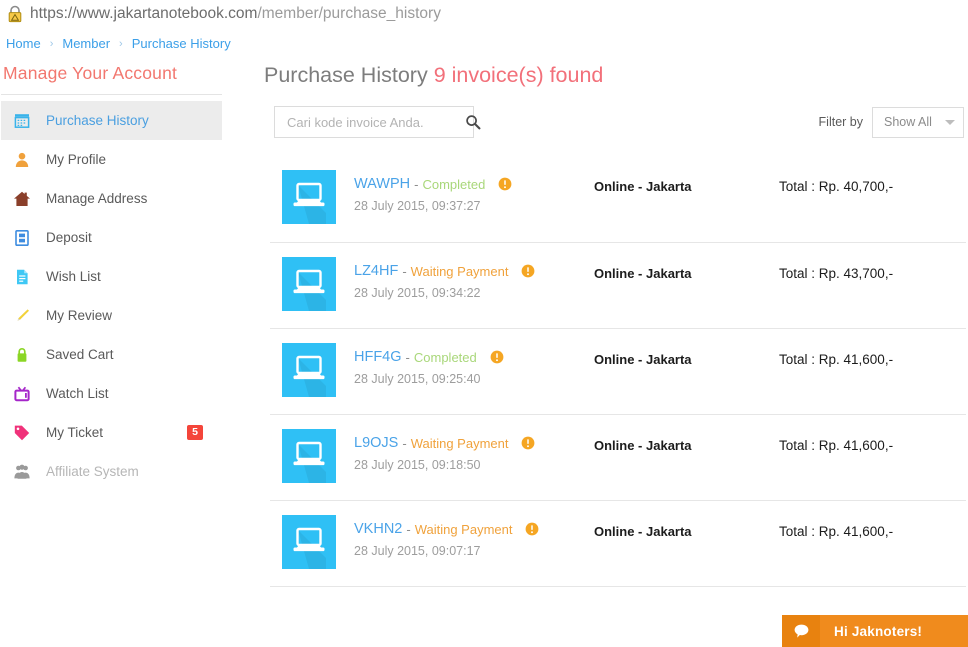 The height and width of the screenshot is (647, 968). I want to click on invoice-code: L9OJS, so click(376, 443).